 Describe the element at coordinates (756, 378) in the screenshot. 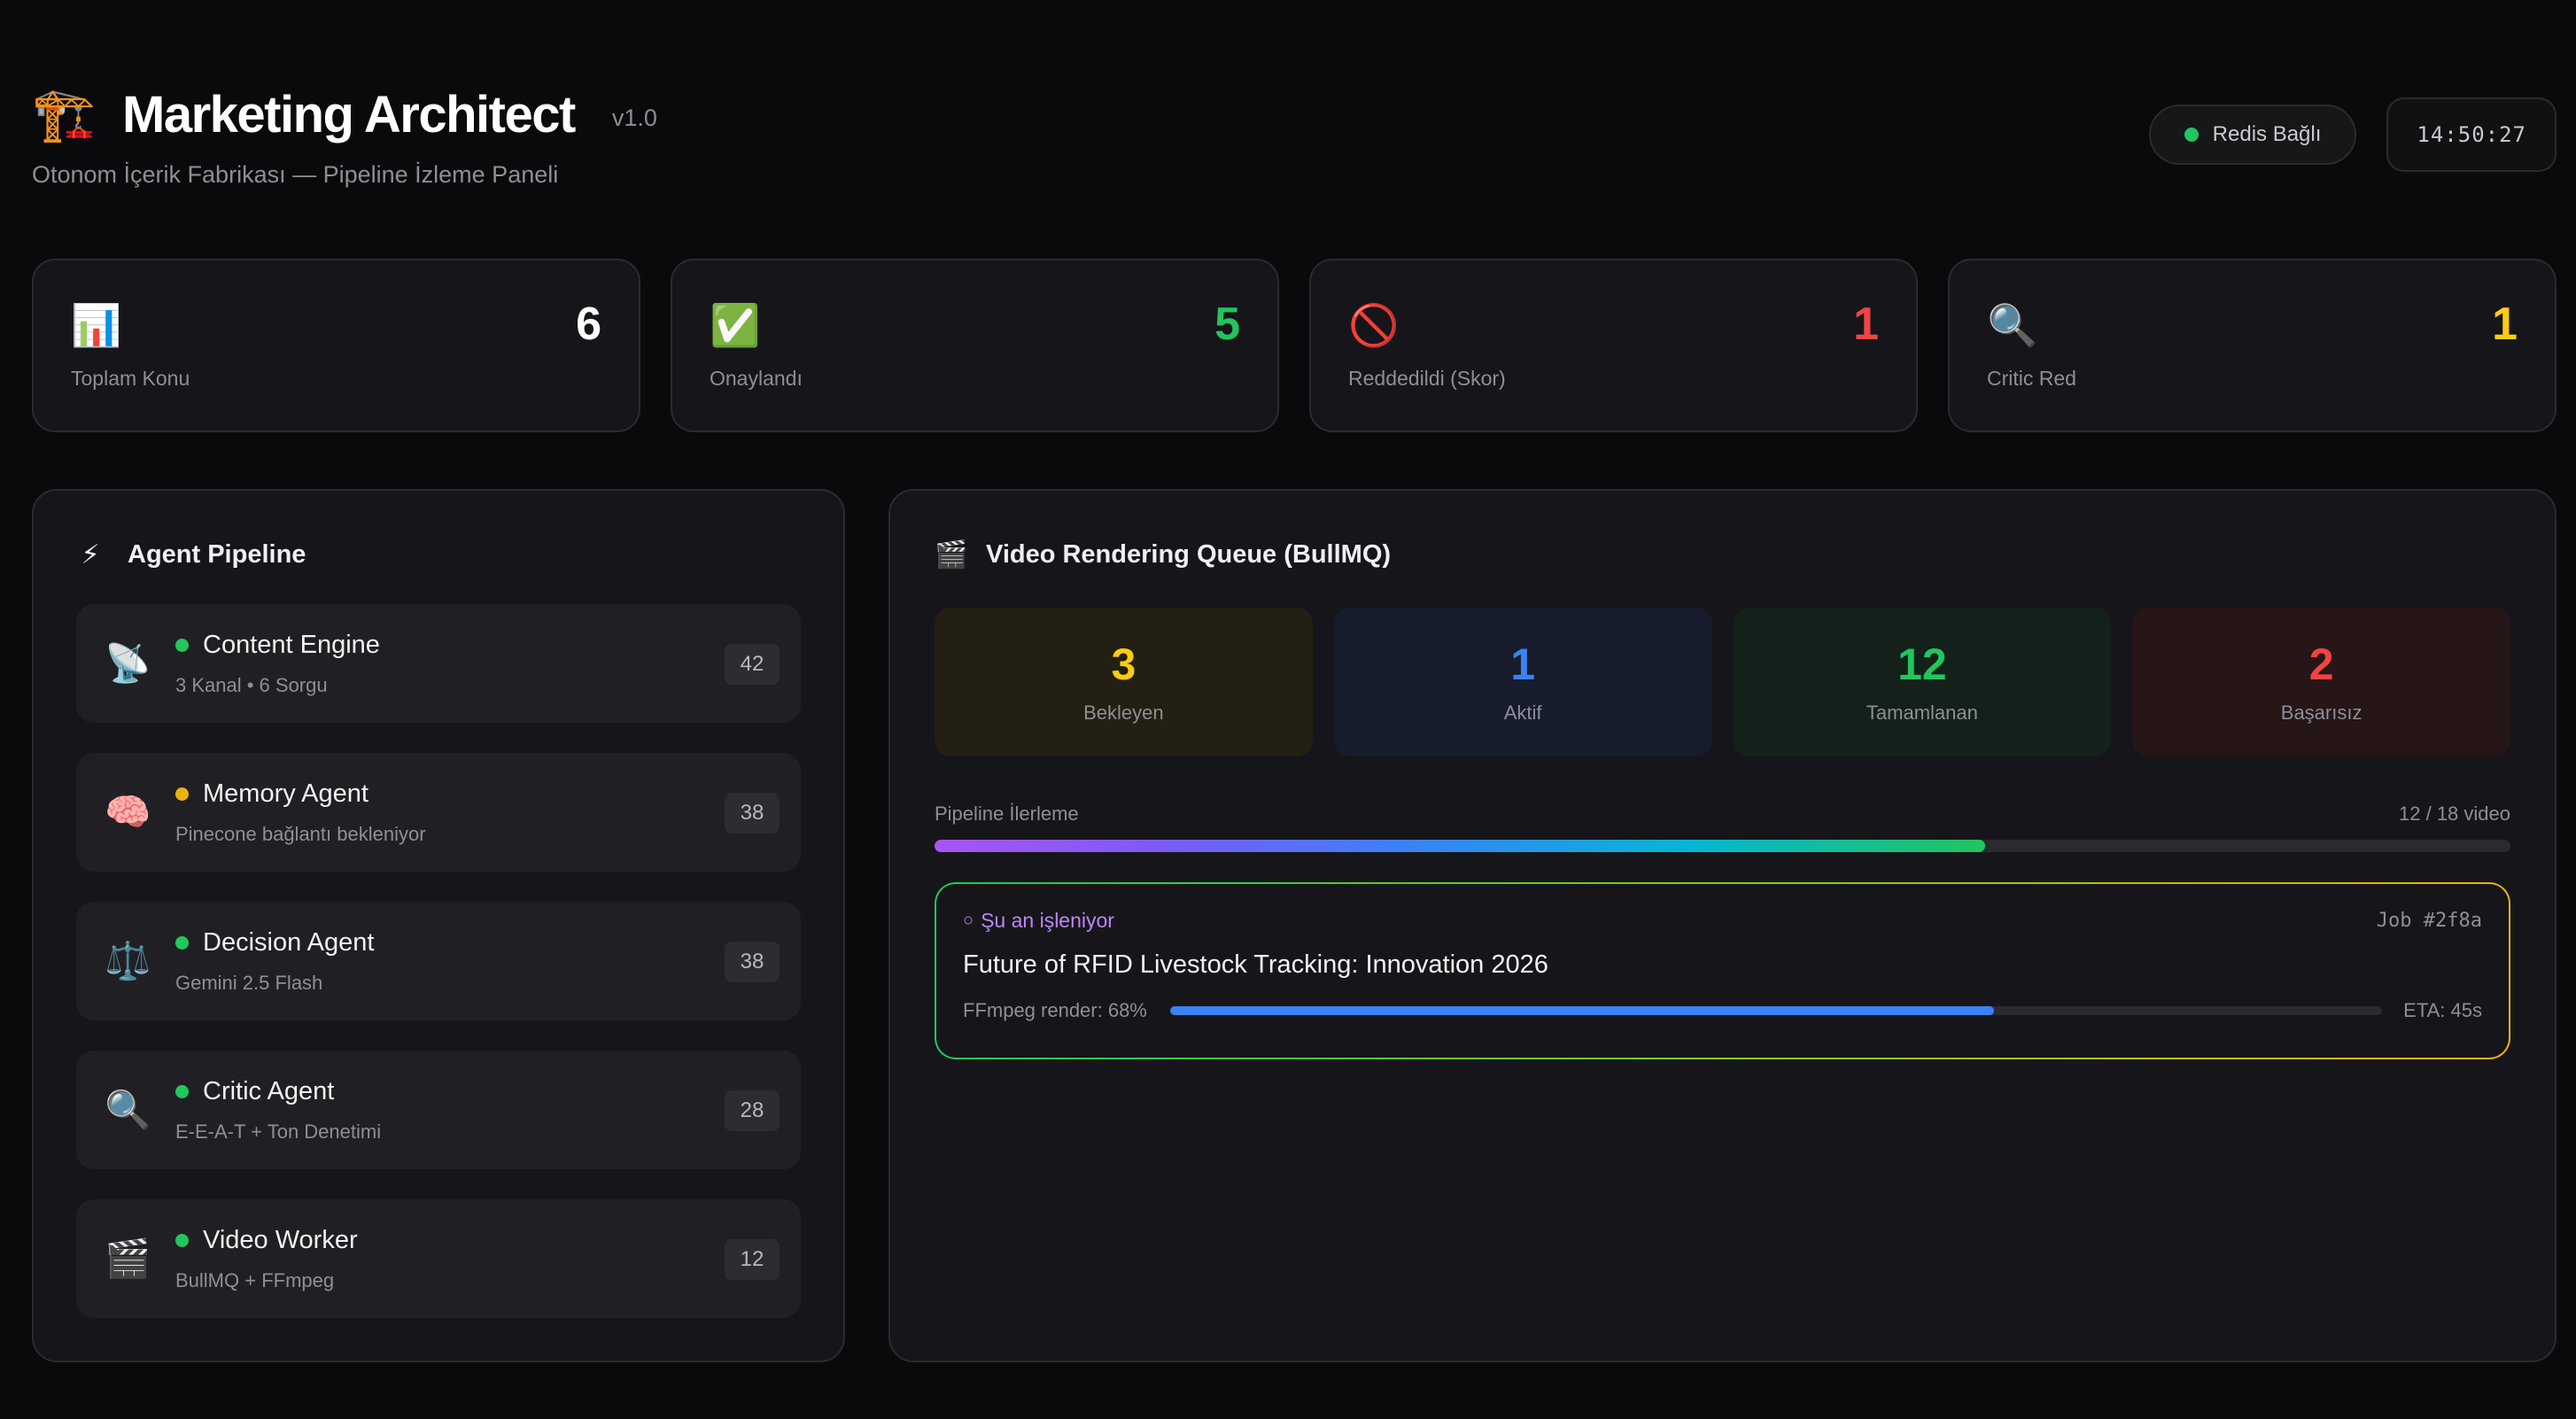

I see `stat-label: Onaylandı` at that location.